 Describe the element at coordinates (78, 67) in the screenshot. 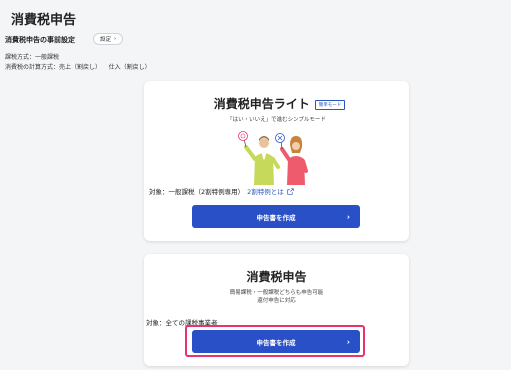

I see `calculation-method-text: 消費税の計算方式：売上（割戻し） 仕入（割戻し）` at that location.